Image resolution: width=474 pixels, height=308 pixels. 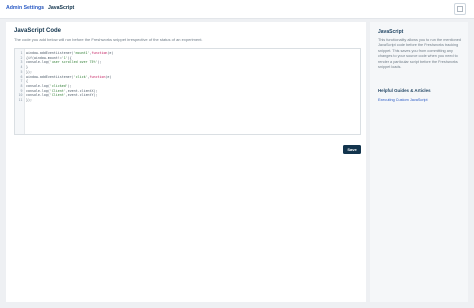 I want to click on code-line: 11});, so click(x=185, y=100).